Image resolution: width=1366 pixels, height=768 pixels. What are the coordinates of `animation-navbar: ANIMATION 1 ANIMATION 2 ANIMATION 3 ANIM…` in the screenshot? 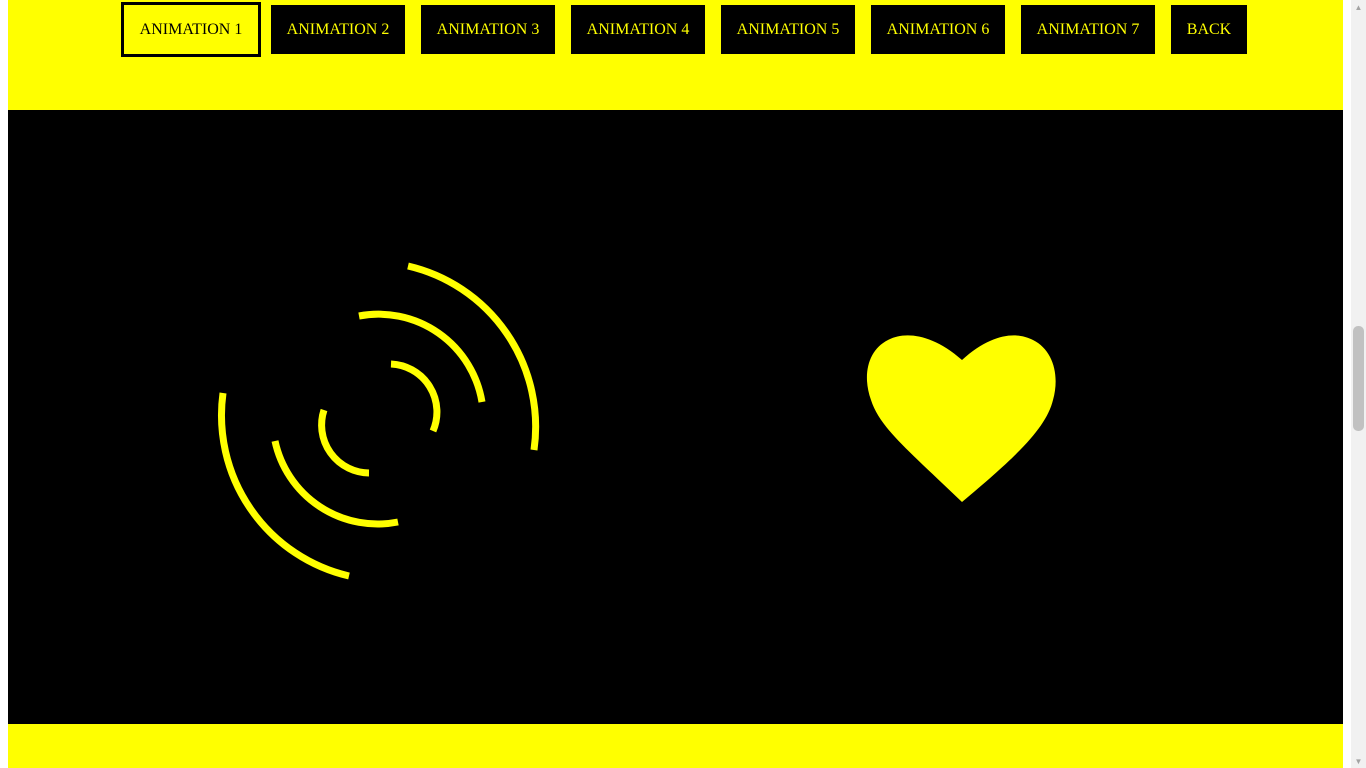 It's located at (675, 55).